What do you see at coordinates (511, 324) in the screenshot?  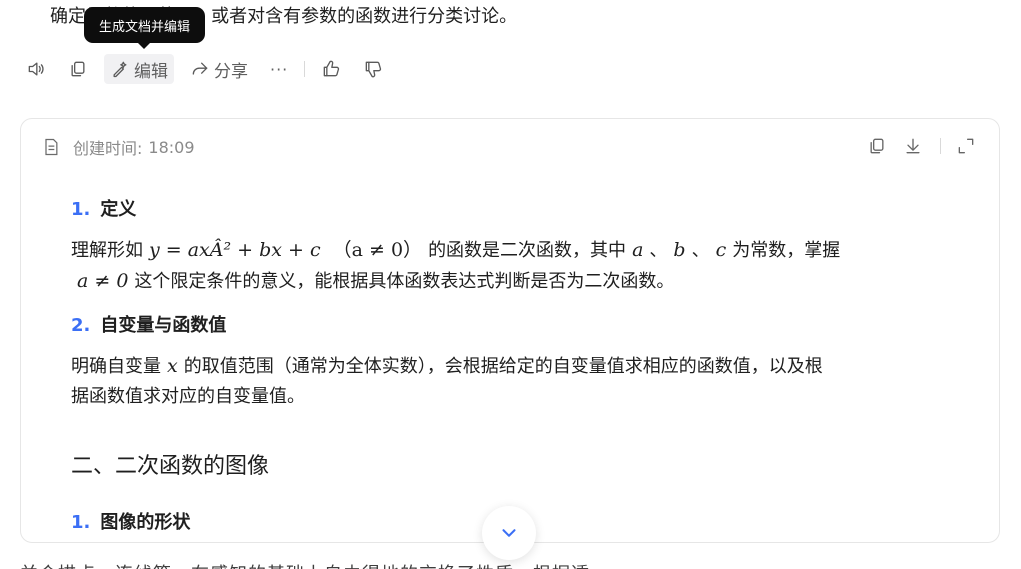 I see `section-heading: 2. 自变量与函数值` at bounding box center [511, 324].